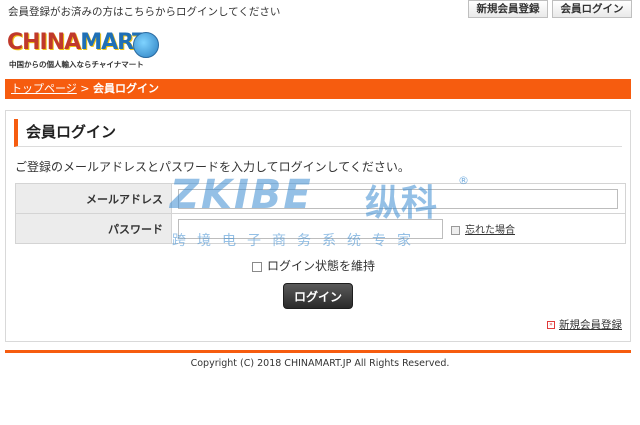 Image resolution: width=640 pixels, height=425 pixels. I want to click on password-row: パスワード 忘れた場合, so click(320, 228).